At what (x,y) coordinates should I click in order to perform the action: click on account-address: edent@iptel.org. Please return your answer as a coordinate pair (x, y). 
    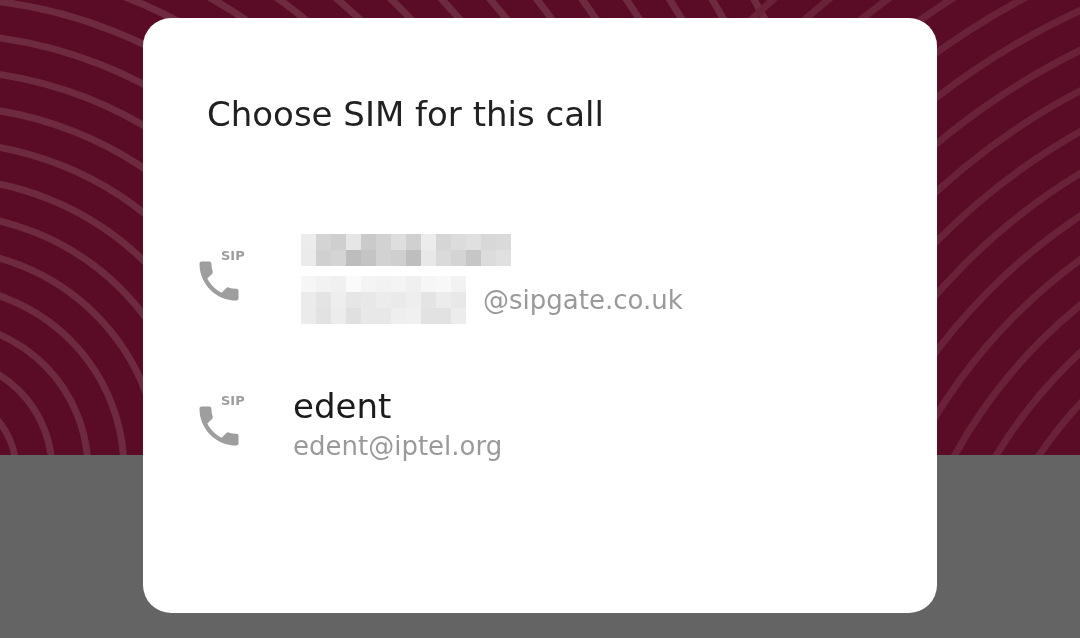
    Looking at the image, I should click on (398, 446).